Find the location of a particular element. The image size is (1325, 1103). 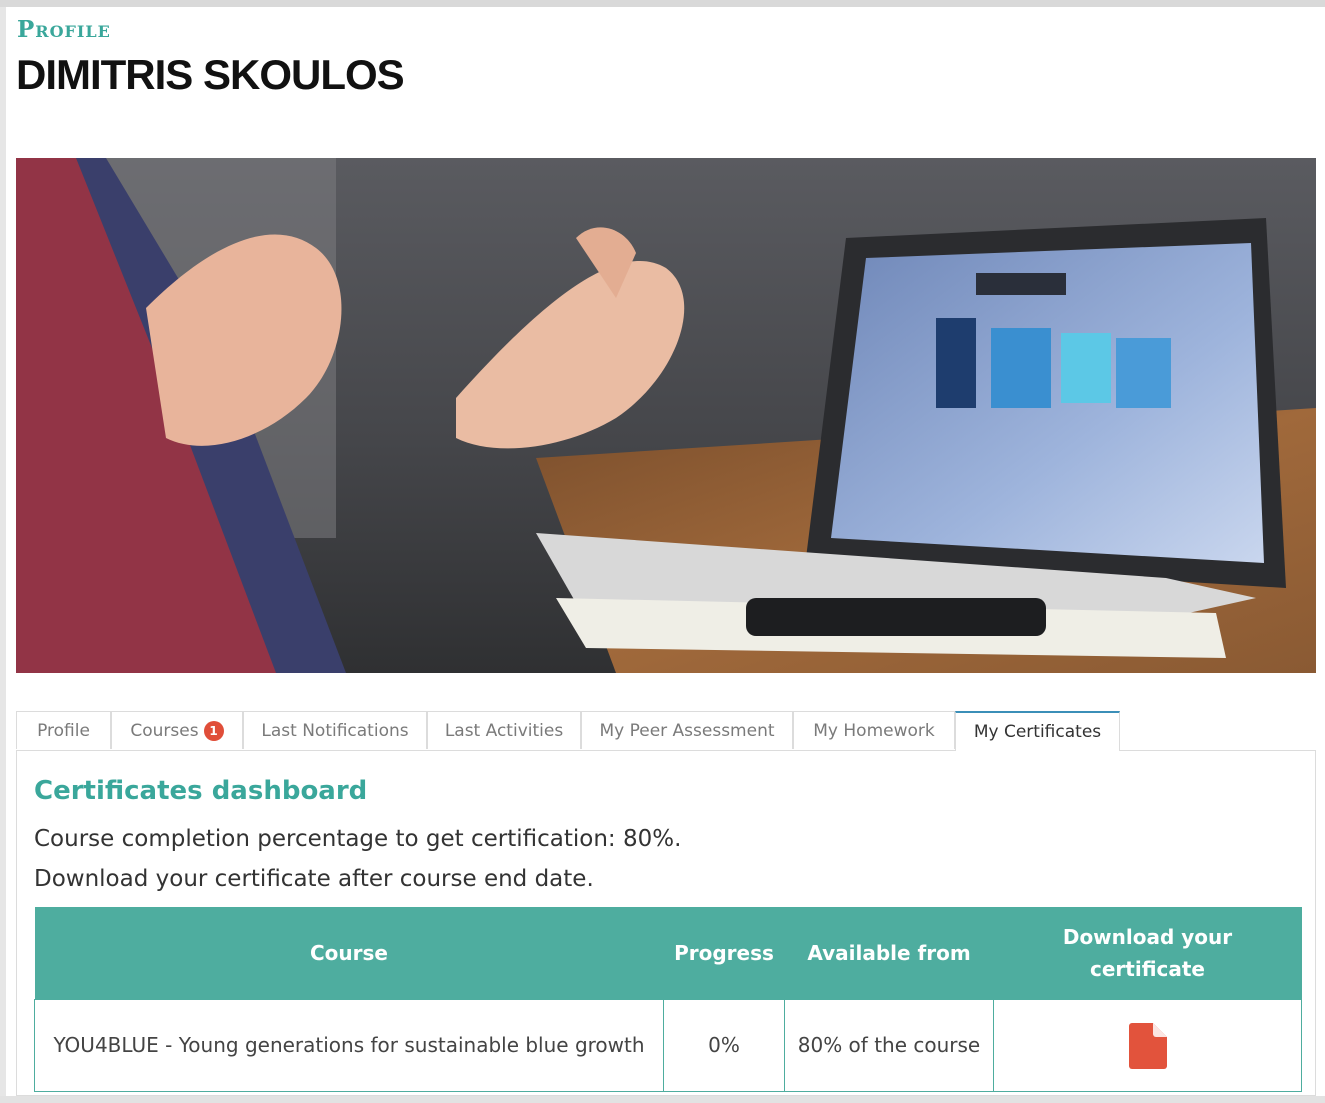

available-from-cell: 80% of the course is located at coordinates (889, 1045).